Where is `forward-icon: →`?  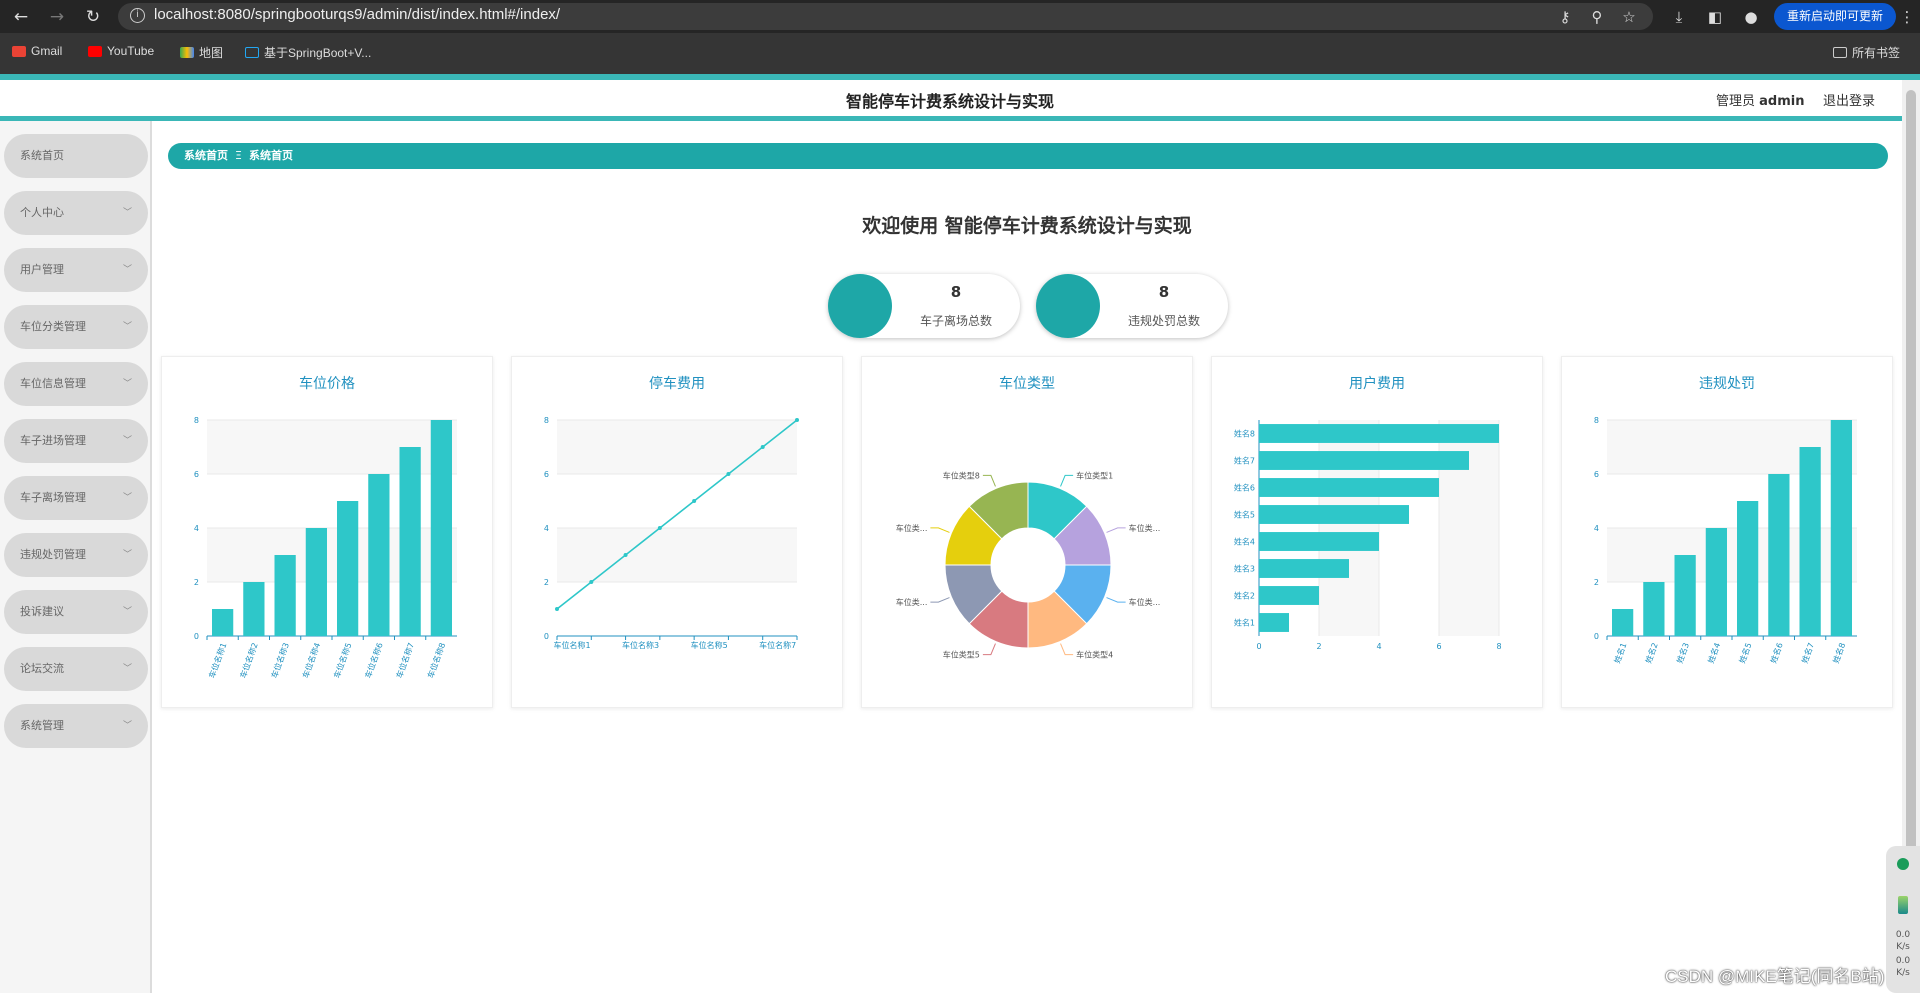
forward-icon: → is located at coordinates (57, 17).